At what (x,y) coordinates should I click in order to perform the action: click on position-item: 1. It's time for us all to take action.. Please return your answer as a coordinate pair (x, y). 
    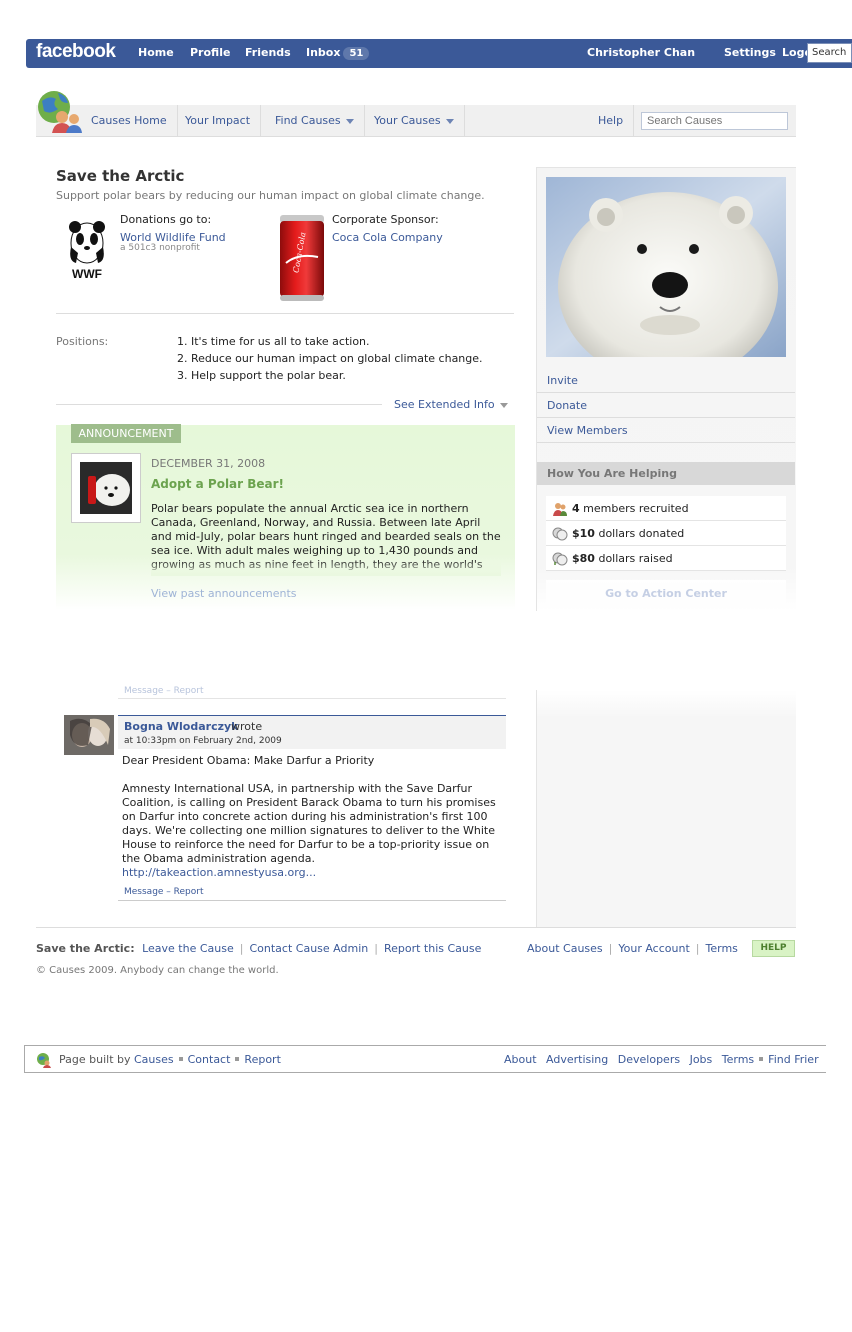
    Looking at the image, I should click on (273, 341).